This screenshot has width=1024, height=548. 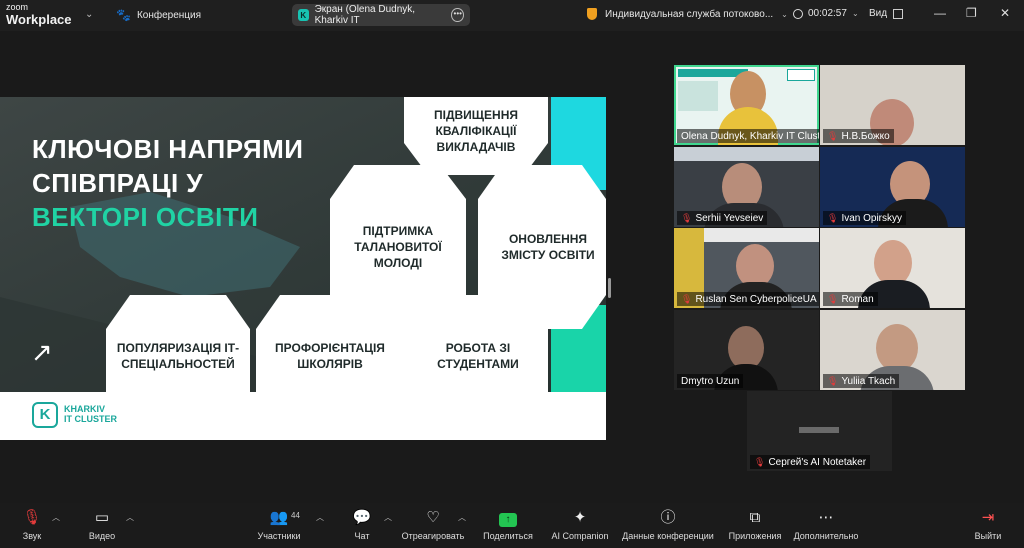 I want to click on conference-label: Конференция, so click(x=169, y=15).